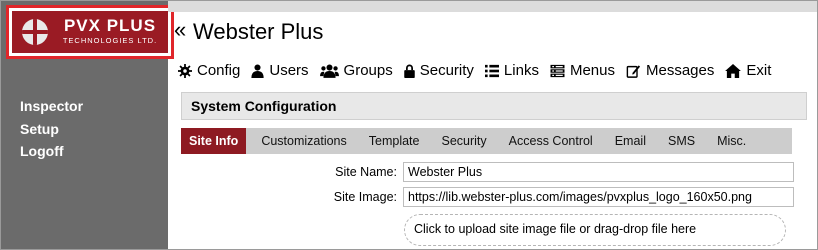 This screenshot has height=250, width=818. Describe the element at coordinates (598, 172) in the screenshot. I see `site-name-input` at that location.